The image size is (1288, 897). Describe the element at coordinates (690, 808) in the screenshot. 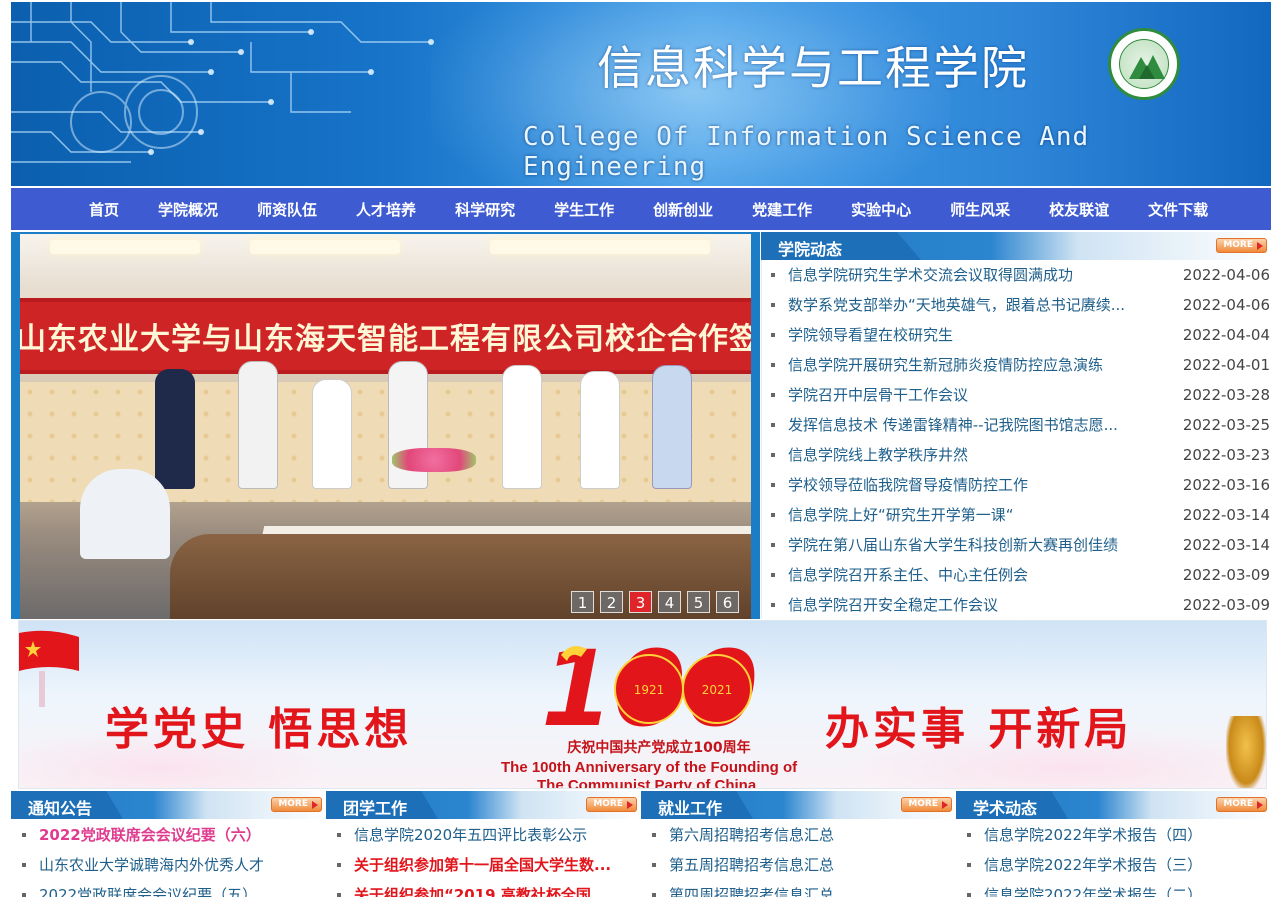

I see `employment-title: 就业工作` at that location.